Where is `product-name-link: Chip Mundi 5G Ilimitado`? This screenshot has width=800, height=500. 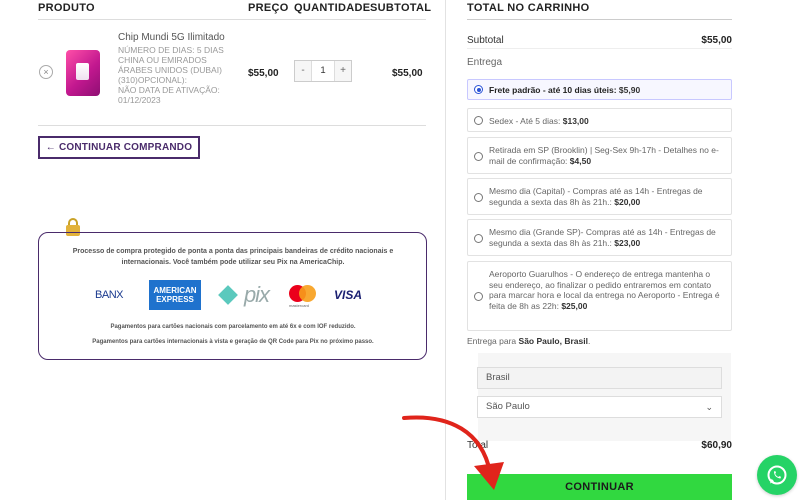 product-name-link: Chip Mundi 5G Ilimitado is located at coordinates (171, 37).